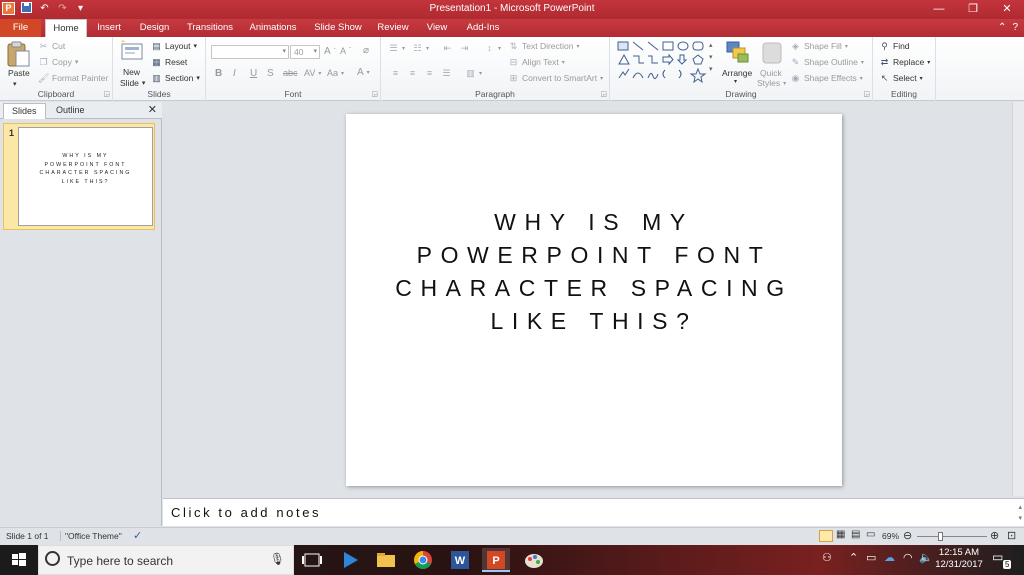 This screenshot has height=575, width=1024. Describe the element at coordinates (994, 535) in the screenshot. I see `zoom-in-icon: ⊕` at that location.